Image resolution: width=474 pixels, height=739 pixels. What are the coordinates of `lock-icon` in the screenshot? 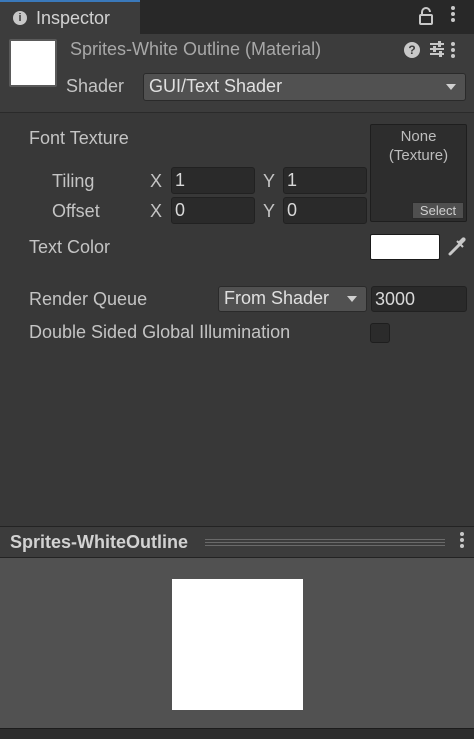 It's located at (426, 16).